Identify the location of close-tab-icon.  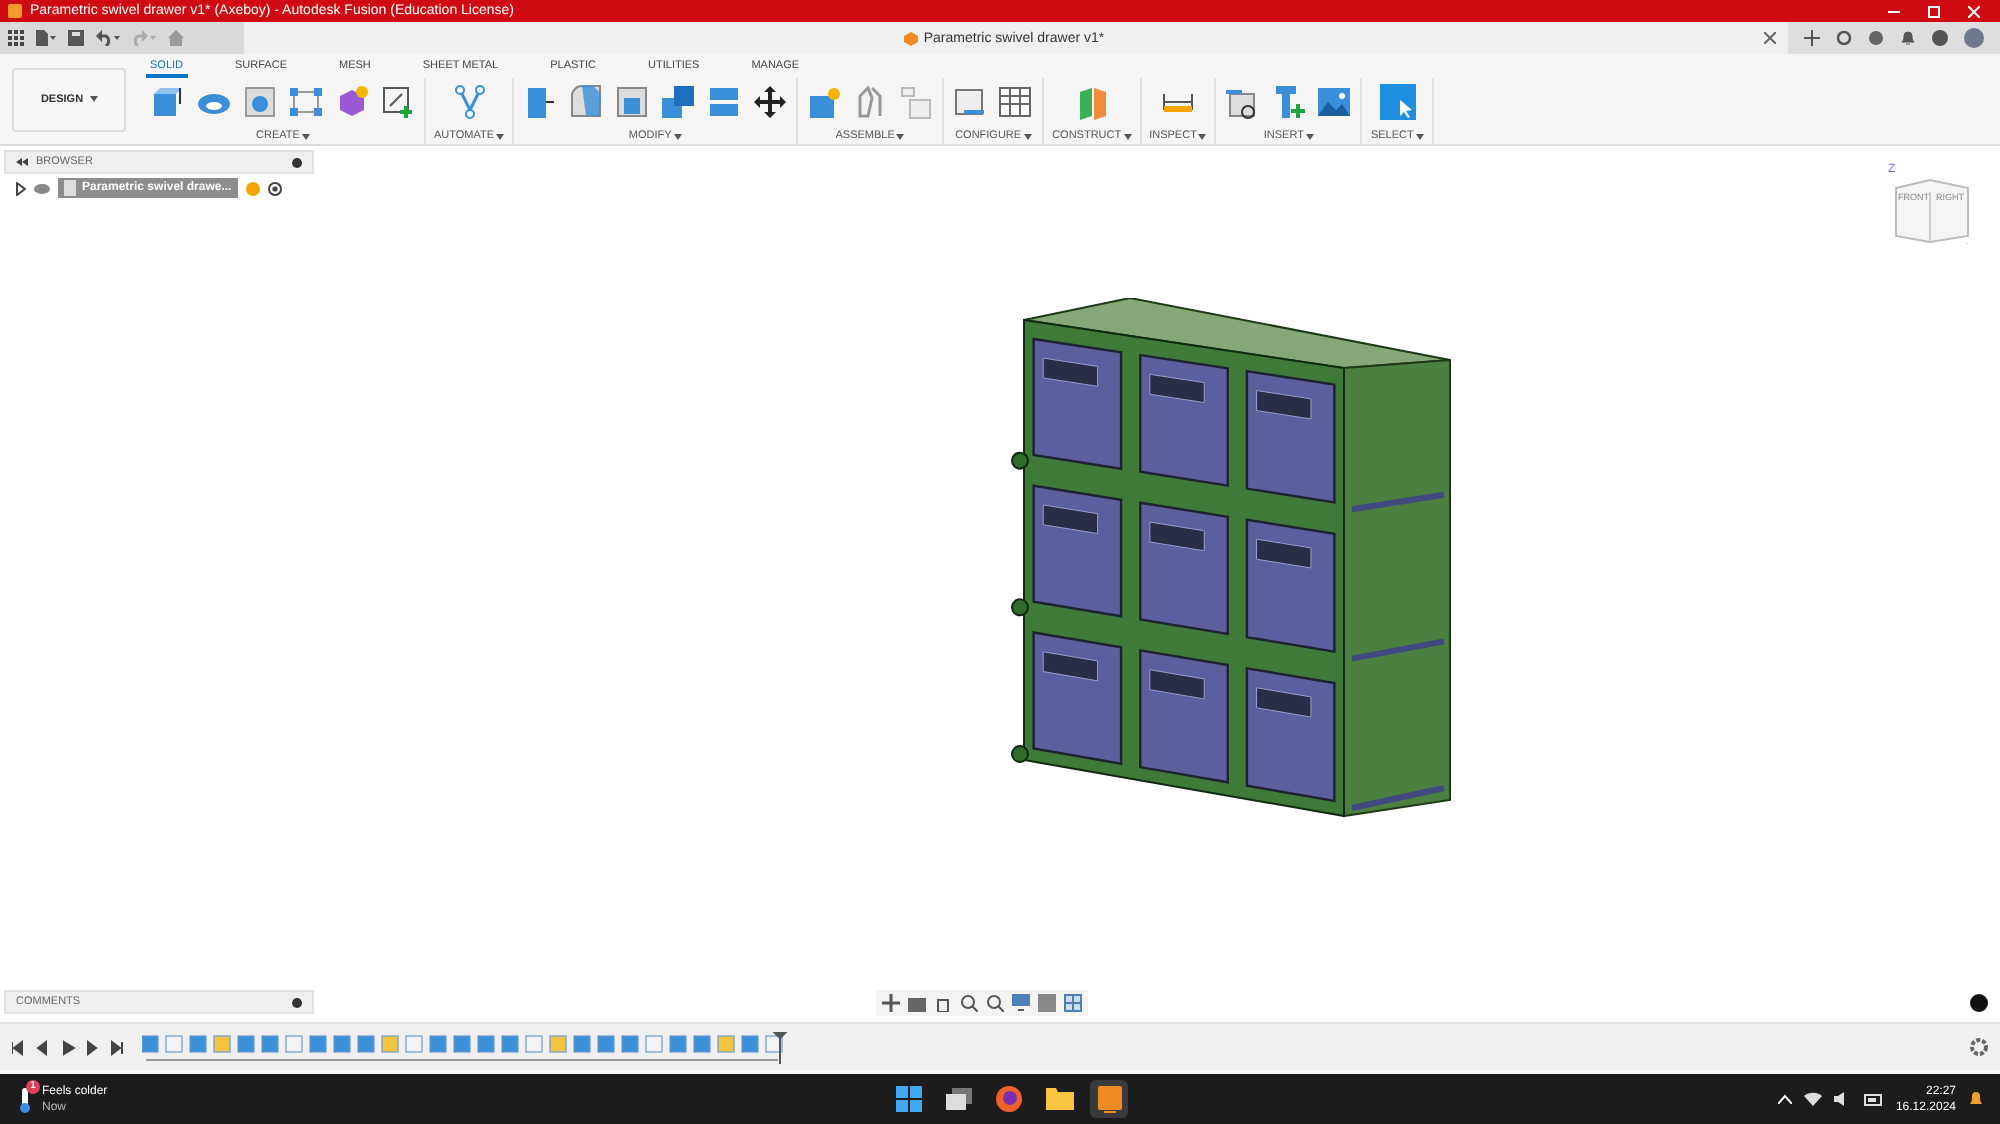
(1770, 38).